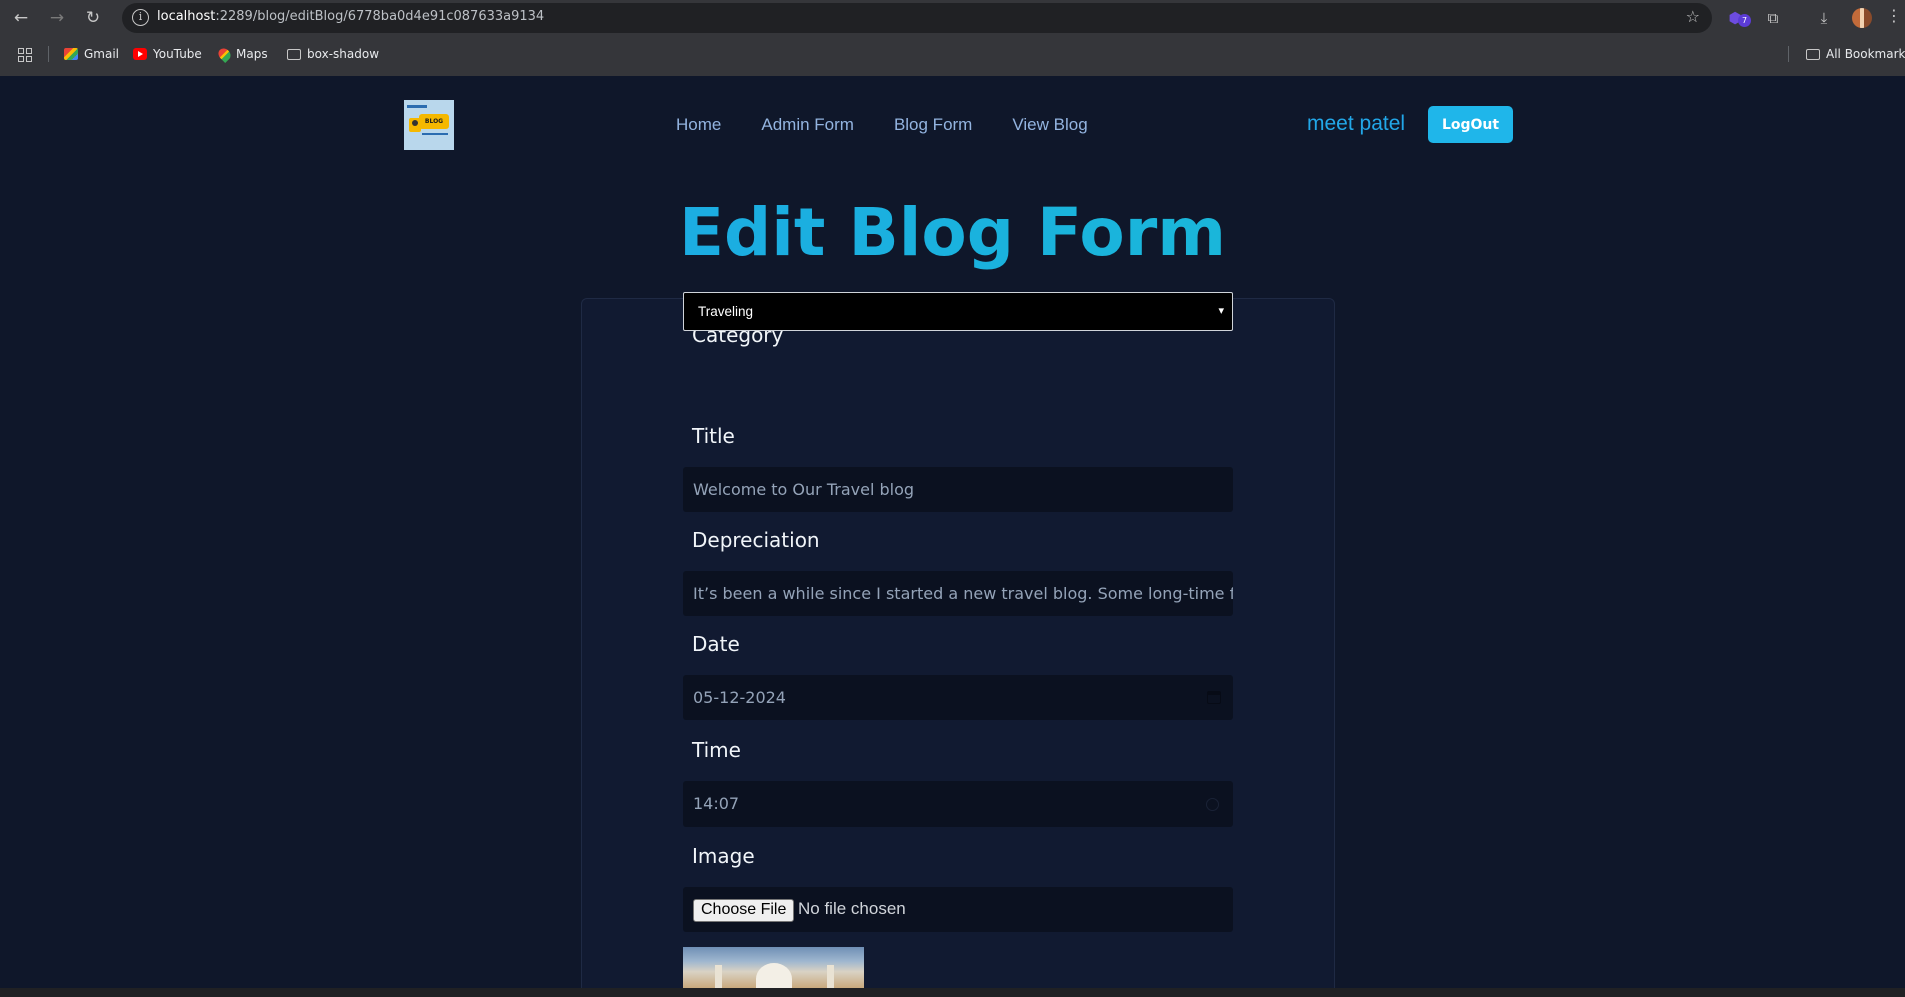 This screenshot has height=997, width=1905. I want to click on choose-file-button: Choose File, so click(744, 910).